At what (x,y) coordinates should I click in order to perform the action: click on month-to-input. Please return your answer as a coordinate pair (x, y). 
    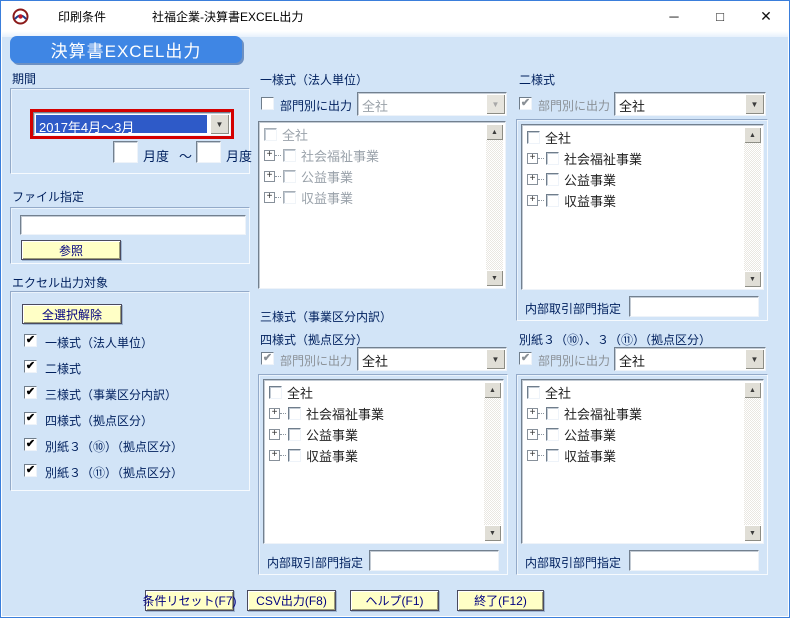
    Looking at the image, I should click on (208, 152).